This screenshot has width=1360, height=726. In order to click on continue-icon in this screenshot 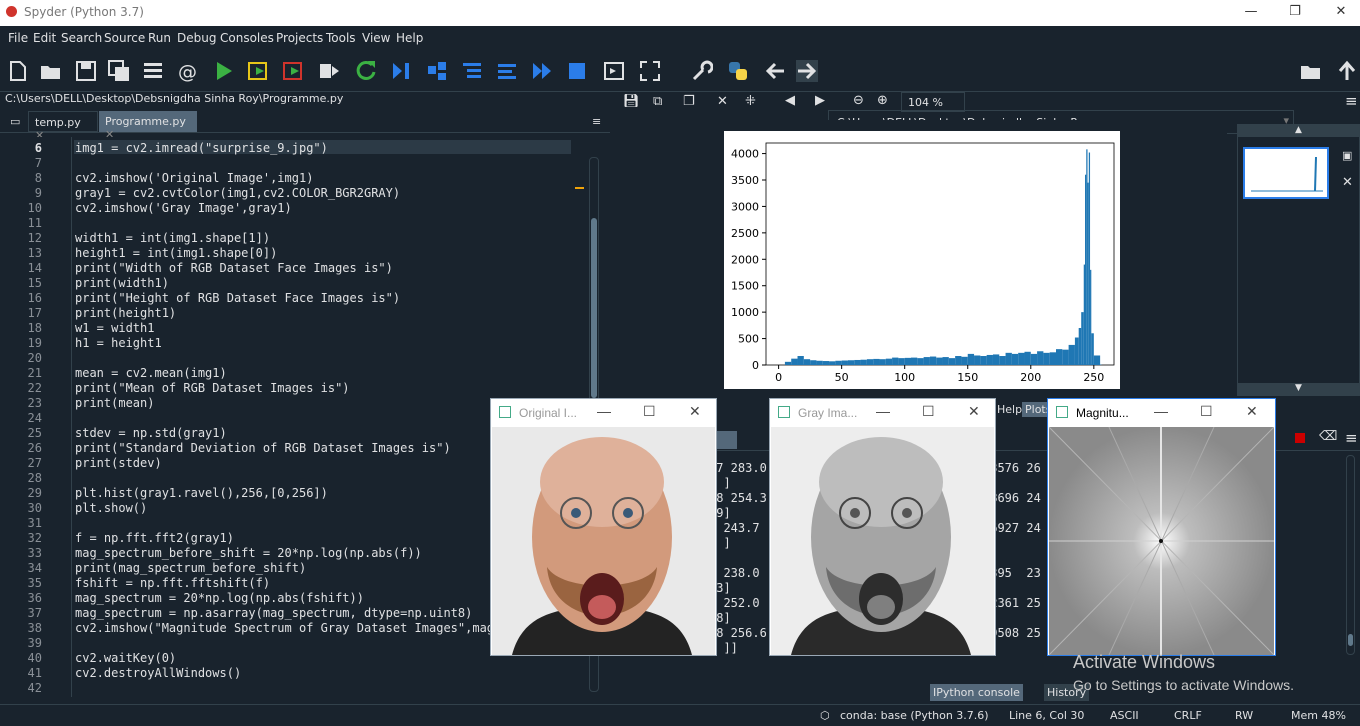, I will do `click(542, 71)`.